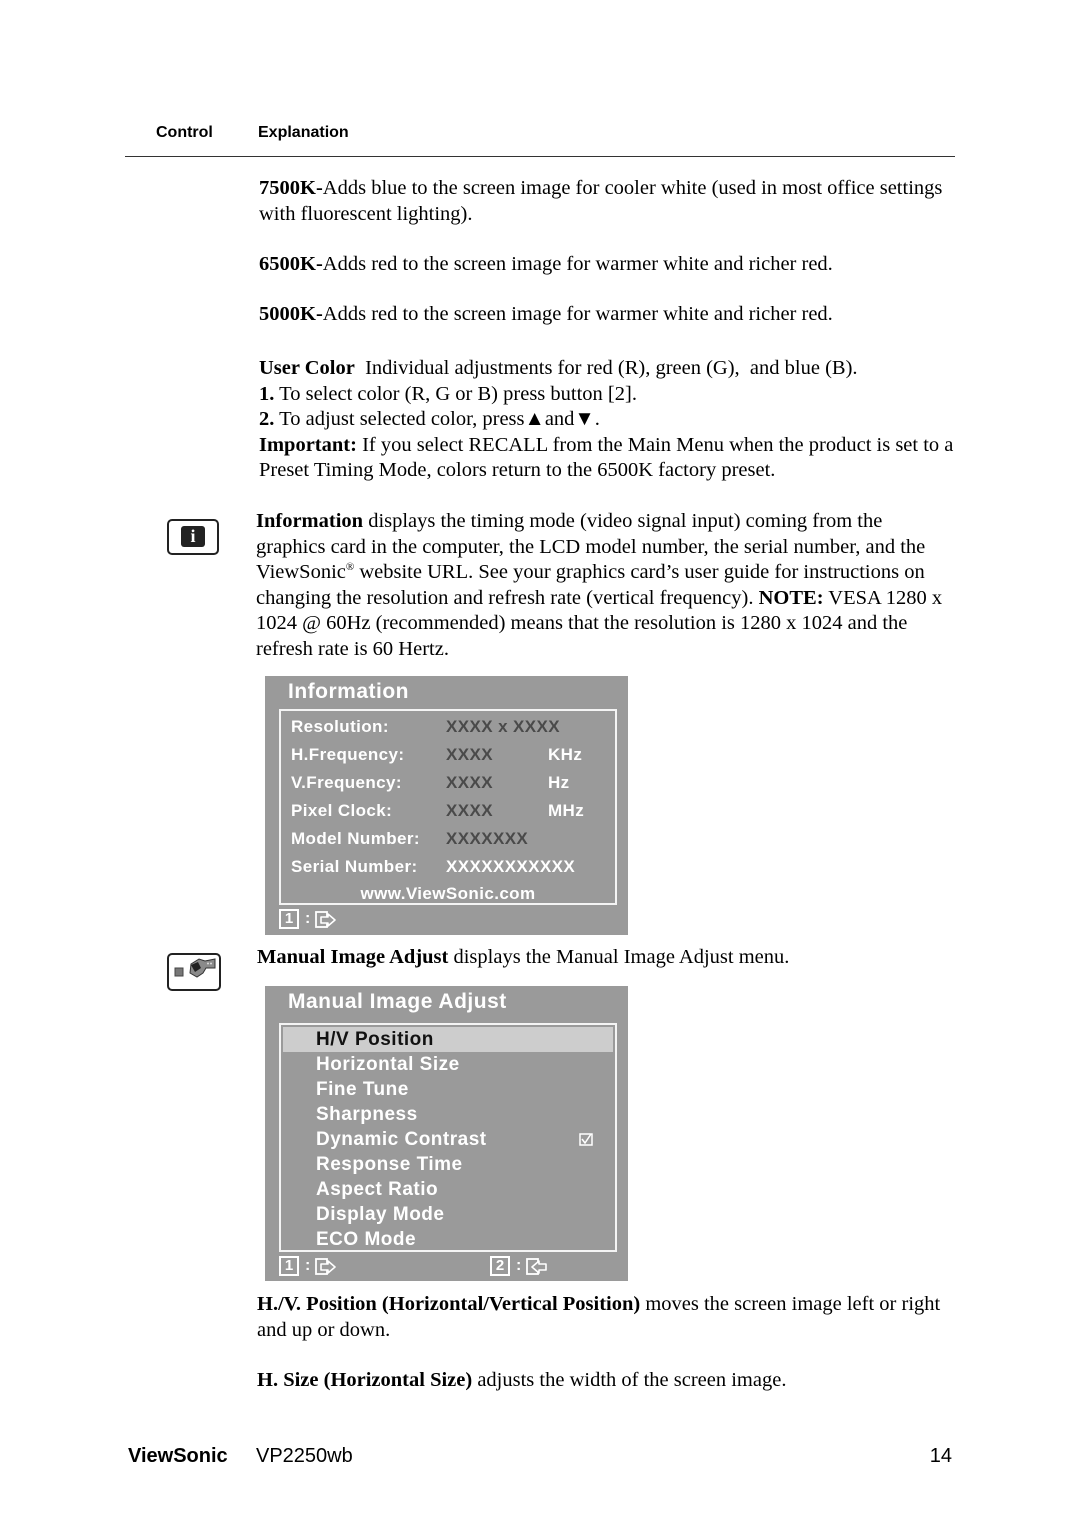  I want to click on osd-row-v-frequency: V.Frequency: XXXX Hz, so click(453, 782).